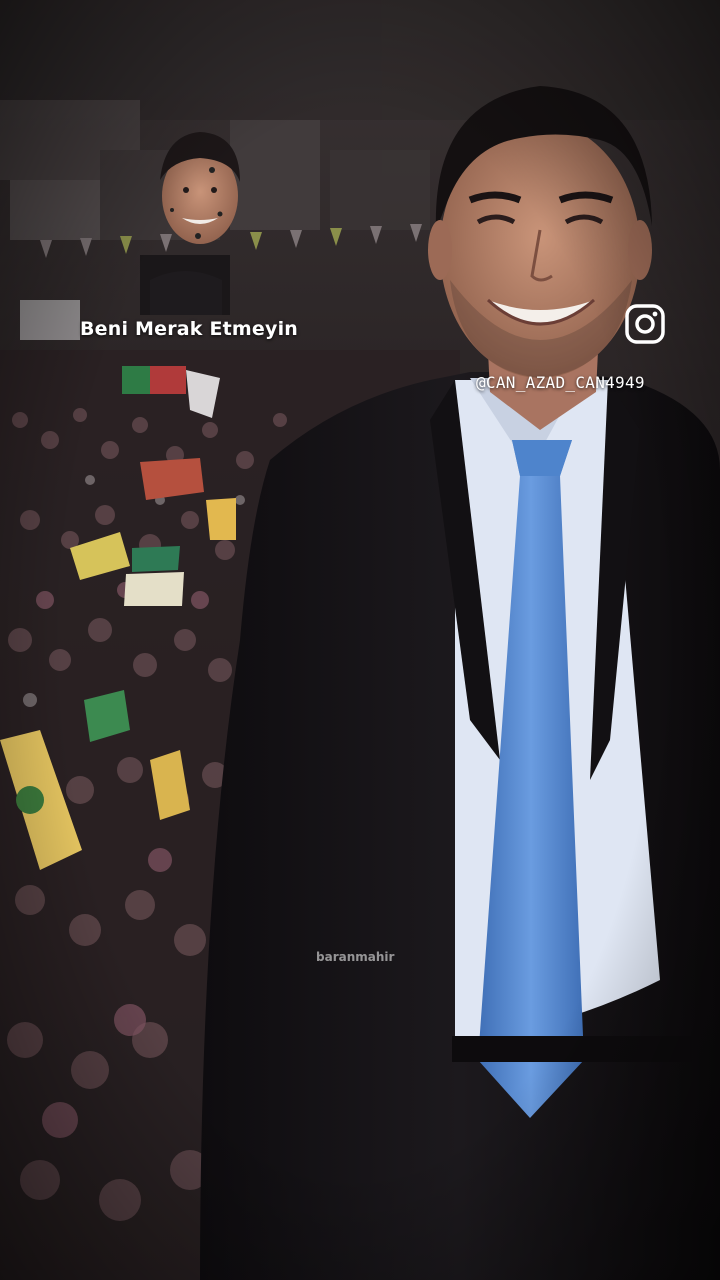  I want to click on watermark-text: baranmahir, so click(355, 957).